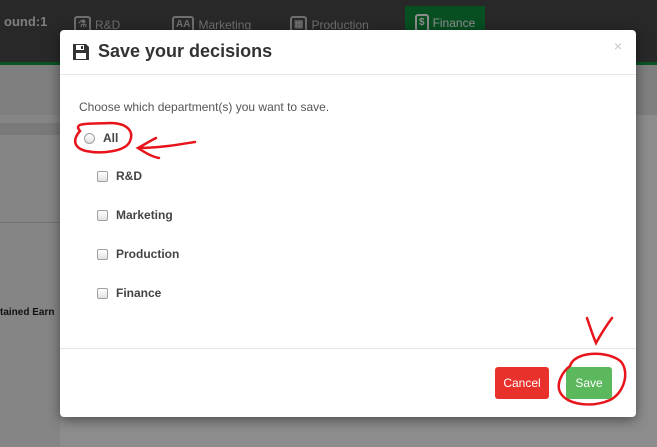  I want to click on option-rd-label: R&D, so click(129, 176).